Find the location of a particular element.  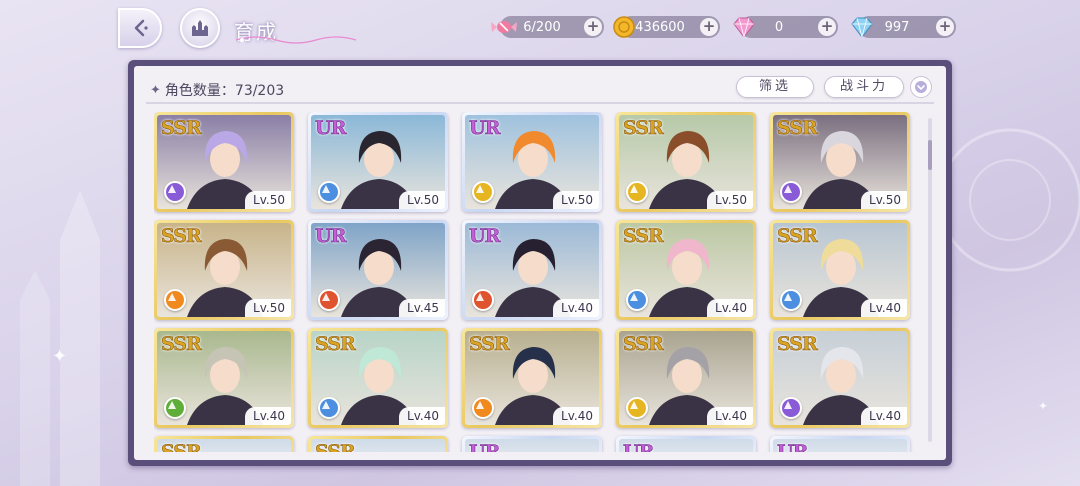

character-card: UR Lv.40 is located at coordinates (532, 270).